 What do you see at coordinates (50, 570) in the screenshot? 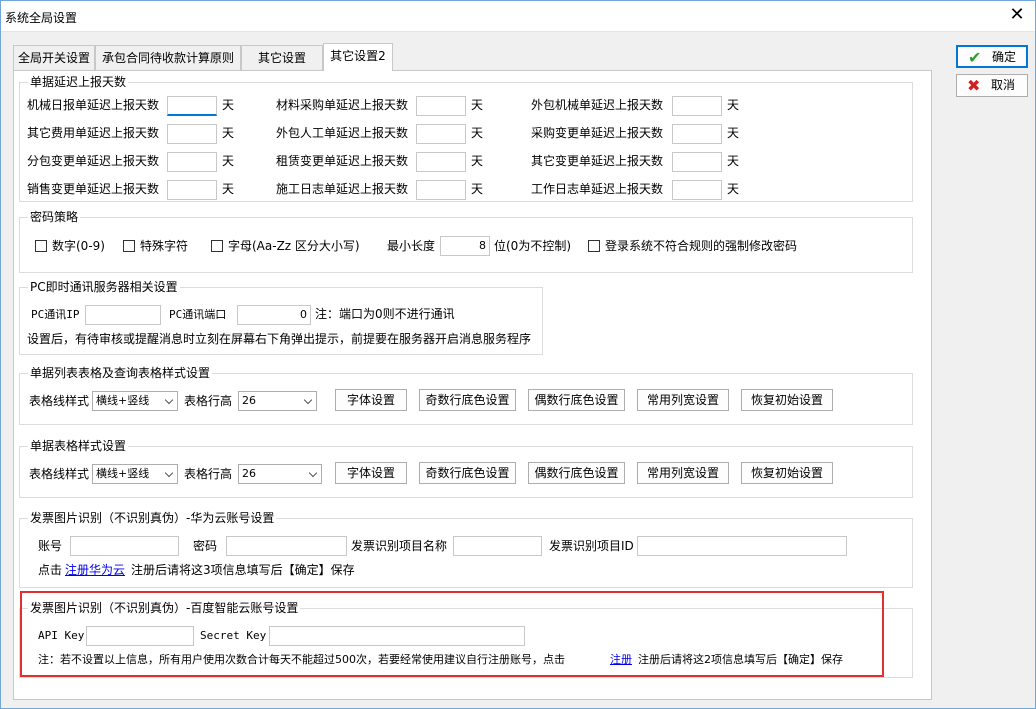
I see `huawei-click-prefix: 点击` at bounding box center [50, 570].